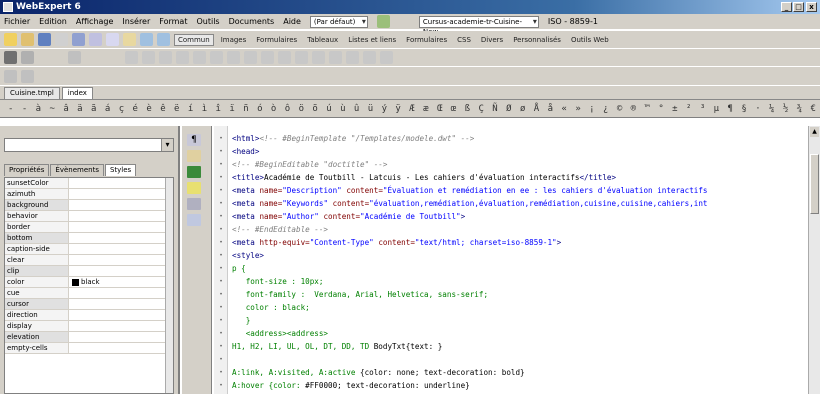 This screenshot has width=820, height=394. What do you see at coordinates (814, 260) in the screenshot?
I see `editor-scrollbar: ▲` at bounding box center [814, 260].